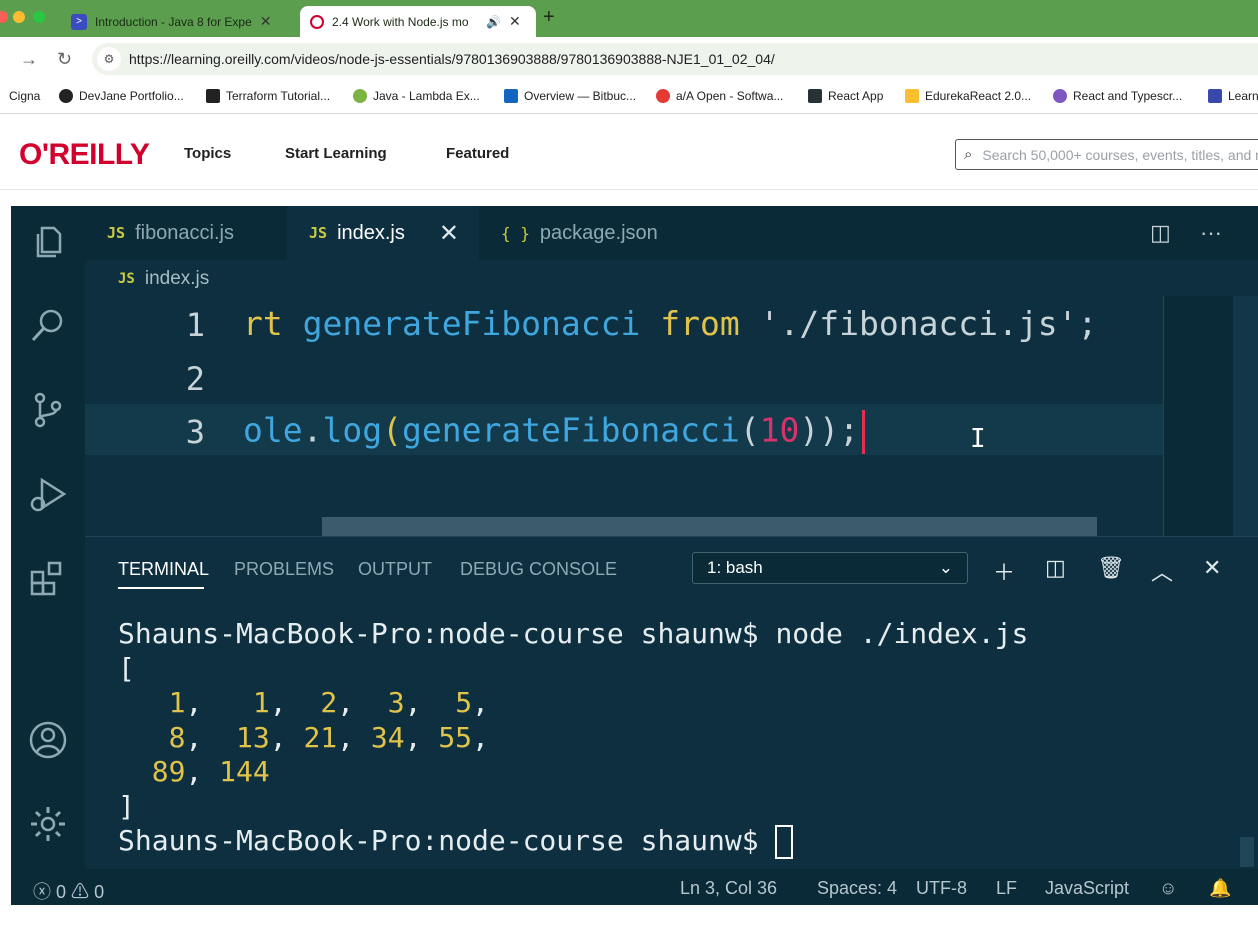  Describe the element at coordinates (19, 17) in the screenshot. I see `minimize-window-button` at that location.